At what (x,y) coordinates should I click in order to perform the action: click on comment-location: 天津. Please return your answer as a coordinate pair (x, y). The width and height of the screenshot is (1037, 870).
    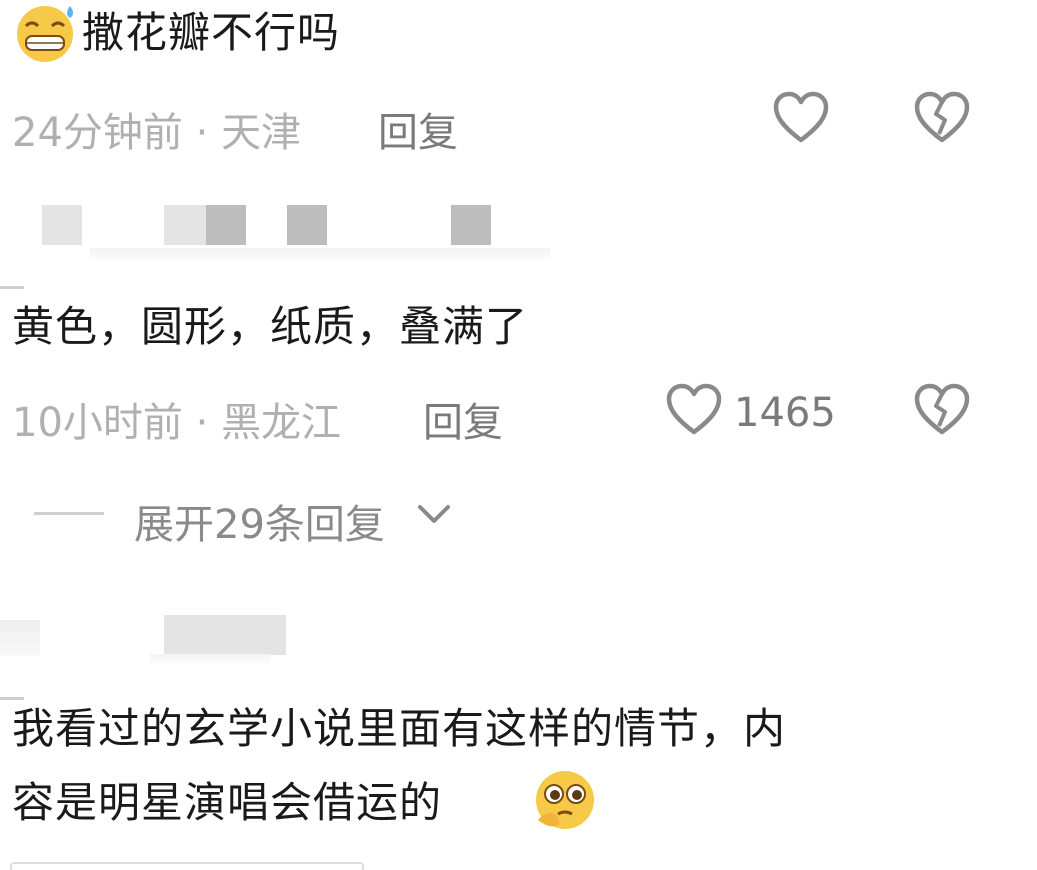
    Looking at the image, I should click on (261, 133).